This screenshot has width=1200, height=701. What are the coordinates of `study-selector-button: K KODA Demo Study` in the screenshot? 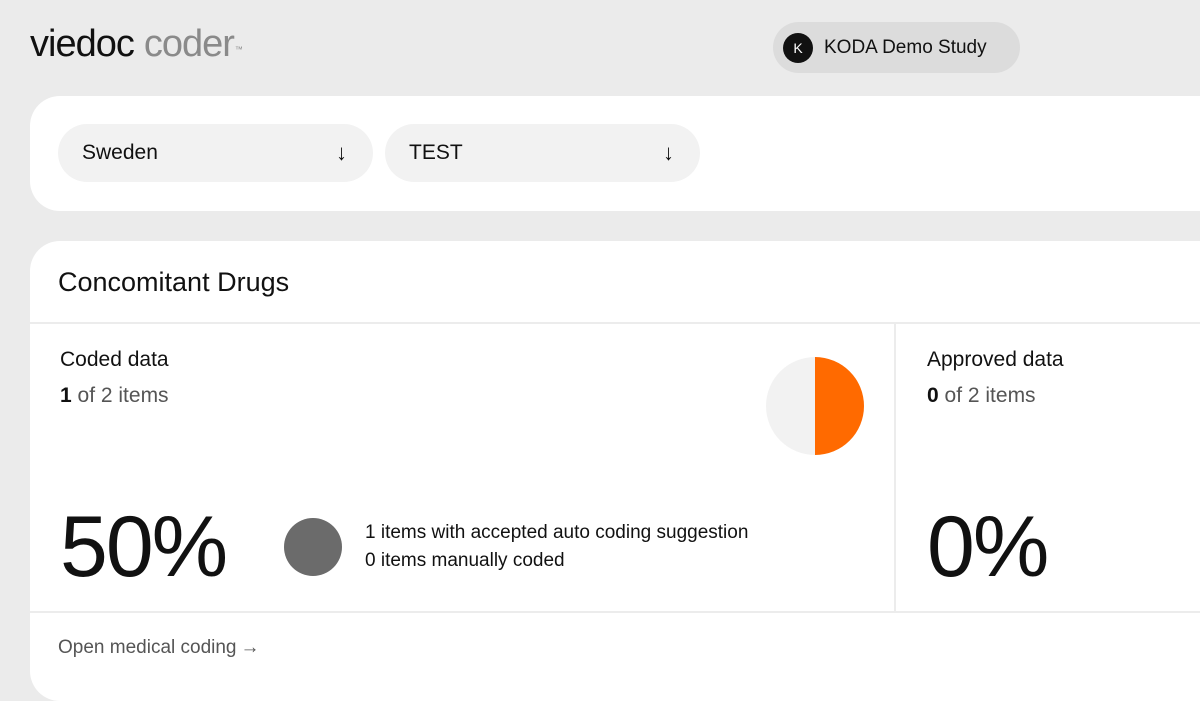 It's located at (896, 47).